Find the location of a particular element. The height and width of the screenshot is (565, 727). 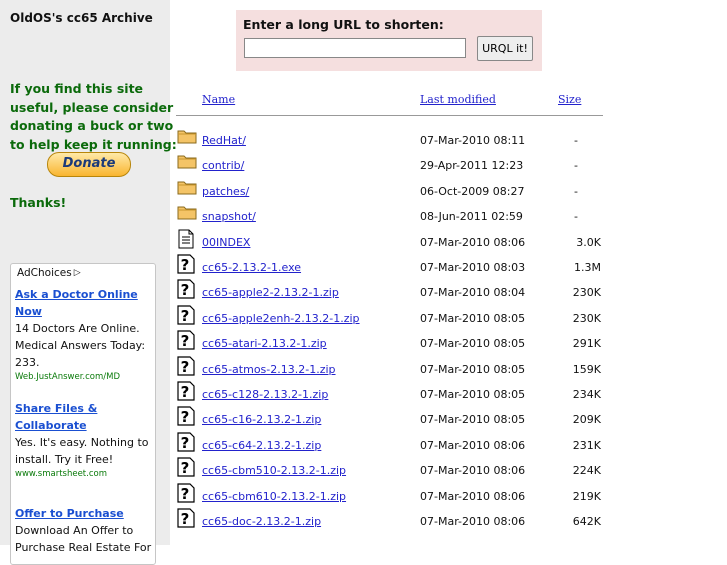

file-link: cc65-c64-2.13.2-1.zip is located at coordinates (261, 445).